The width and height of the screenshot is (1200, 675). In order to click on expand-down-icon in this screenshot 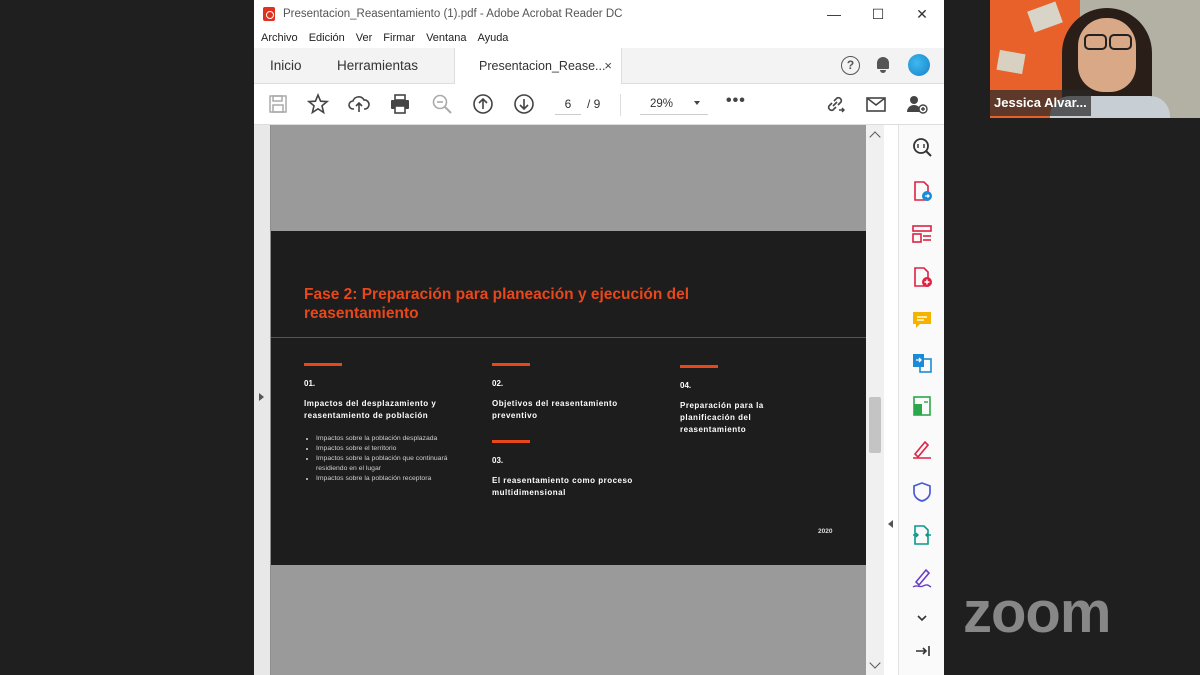, I will do `click(922, 618)`.